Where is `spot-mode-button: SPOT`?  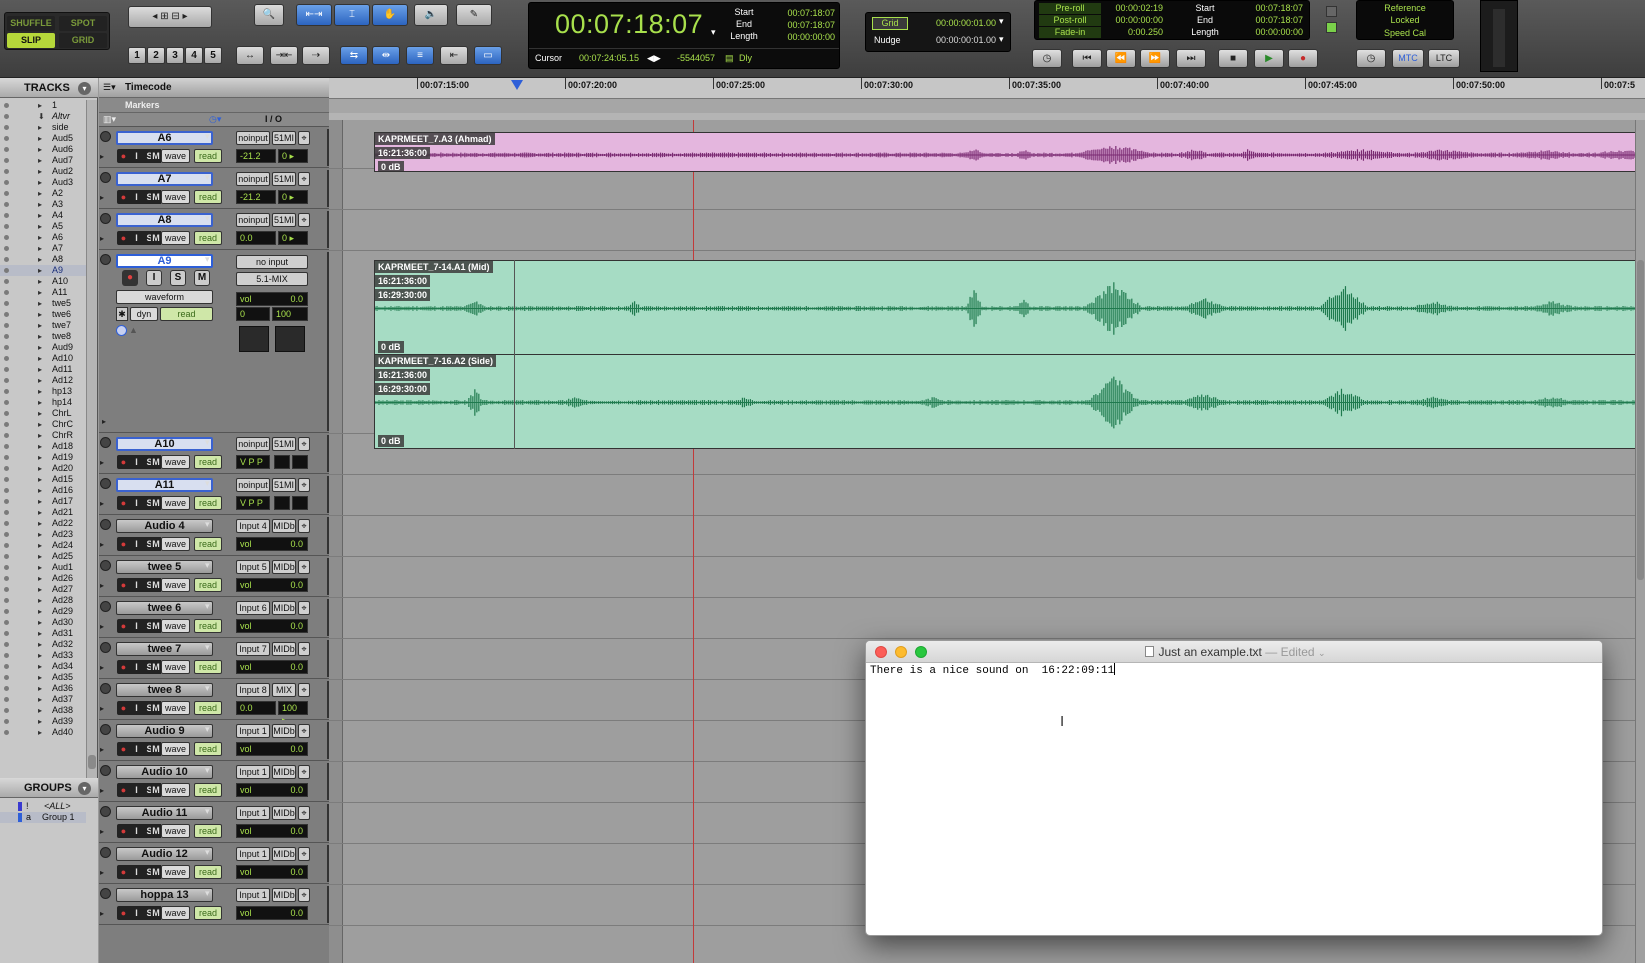 spot-mode-button: SPOT is located at coordinates (83, 23).